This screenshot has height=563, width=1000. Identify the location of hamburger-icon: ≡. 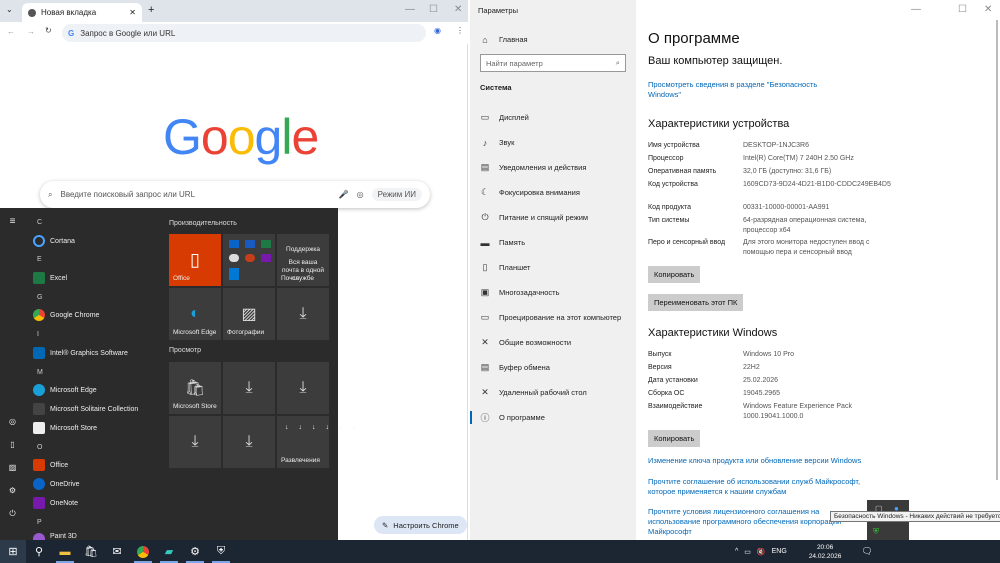
(13, 221).